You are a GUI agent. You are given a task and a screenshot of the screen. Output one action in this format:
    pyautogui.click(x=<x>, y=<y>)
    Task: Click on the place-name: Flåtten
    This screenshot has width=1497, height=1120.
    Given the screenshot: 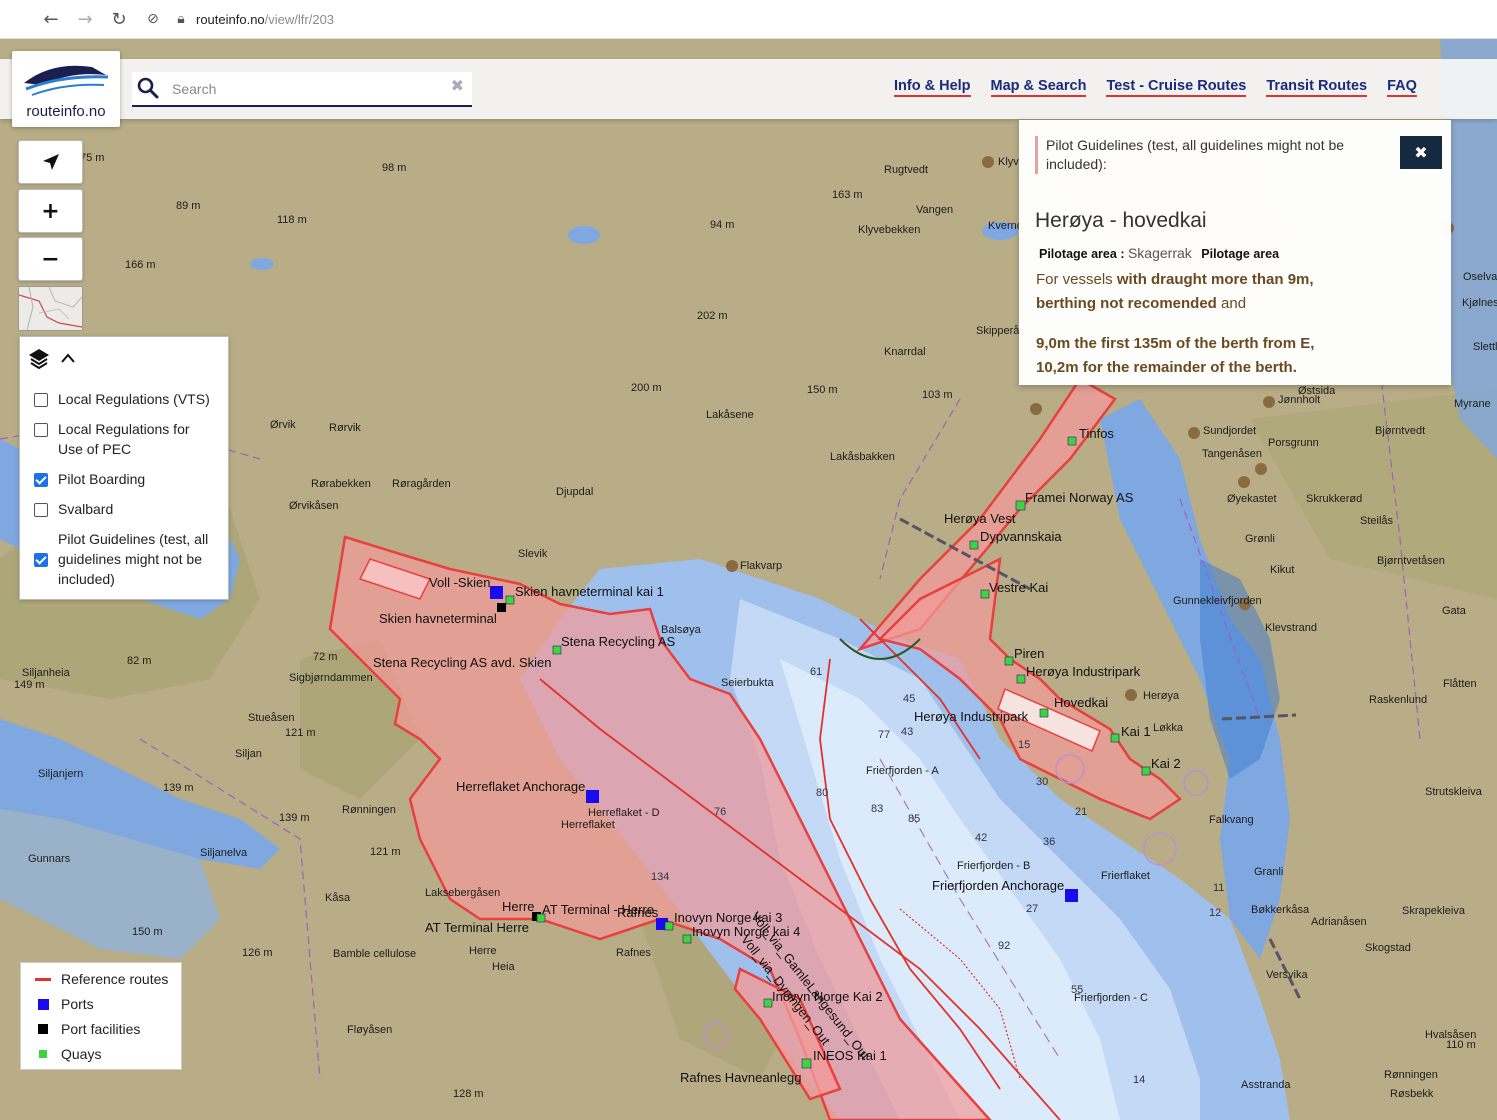 What is the action you would take?
    pyautogui.click(x=1460, y=684)
    